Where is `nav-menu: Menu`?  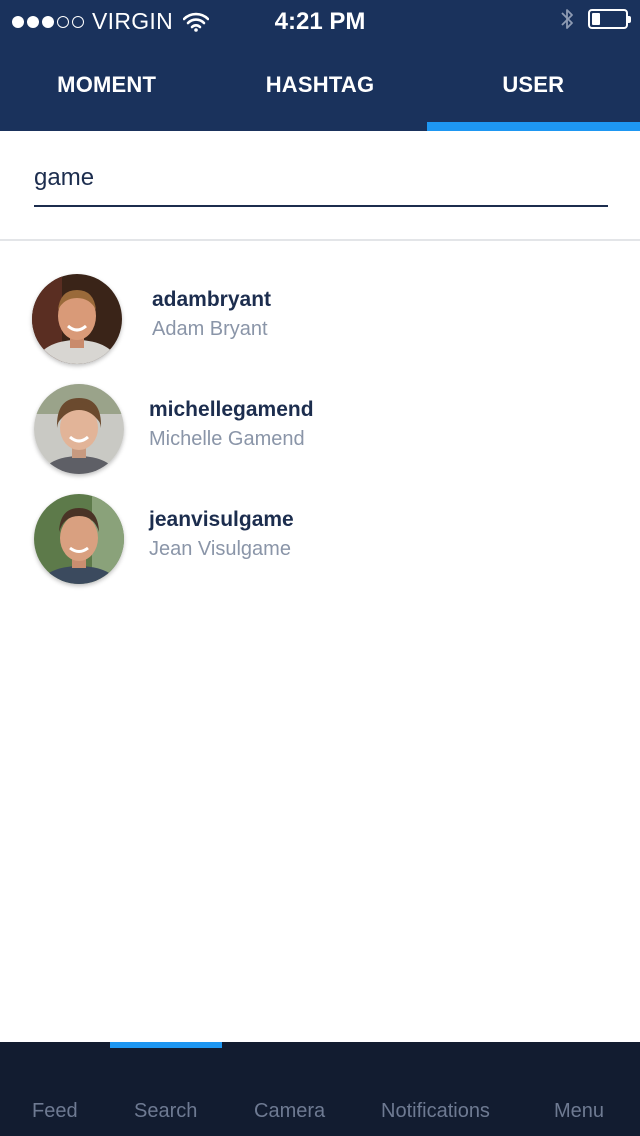 nav-menu: Menu is located at coordinates (579, 1111).